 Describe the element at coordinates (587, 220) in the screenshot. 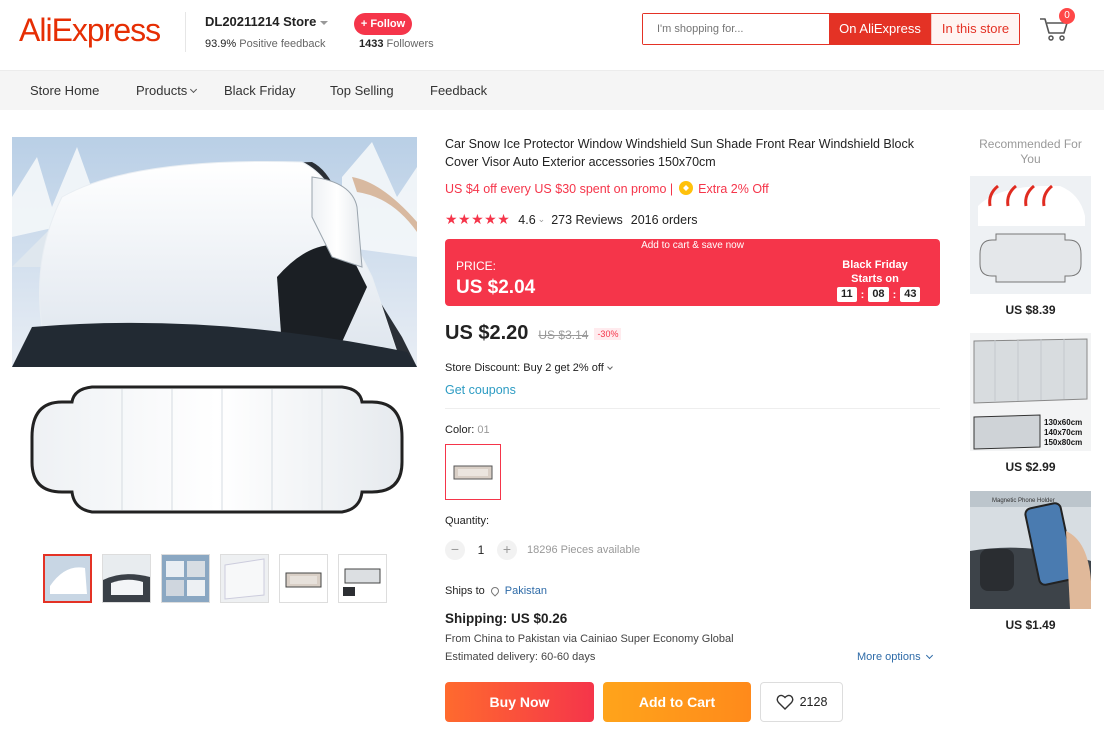

I see `reviews-link: 273 Reviews` at that location.